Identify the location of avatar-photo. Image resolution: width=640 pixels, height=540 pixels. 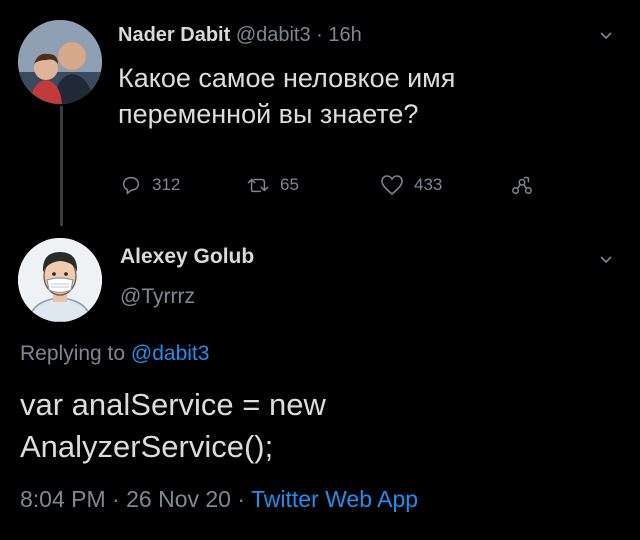
(60, 62).